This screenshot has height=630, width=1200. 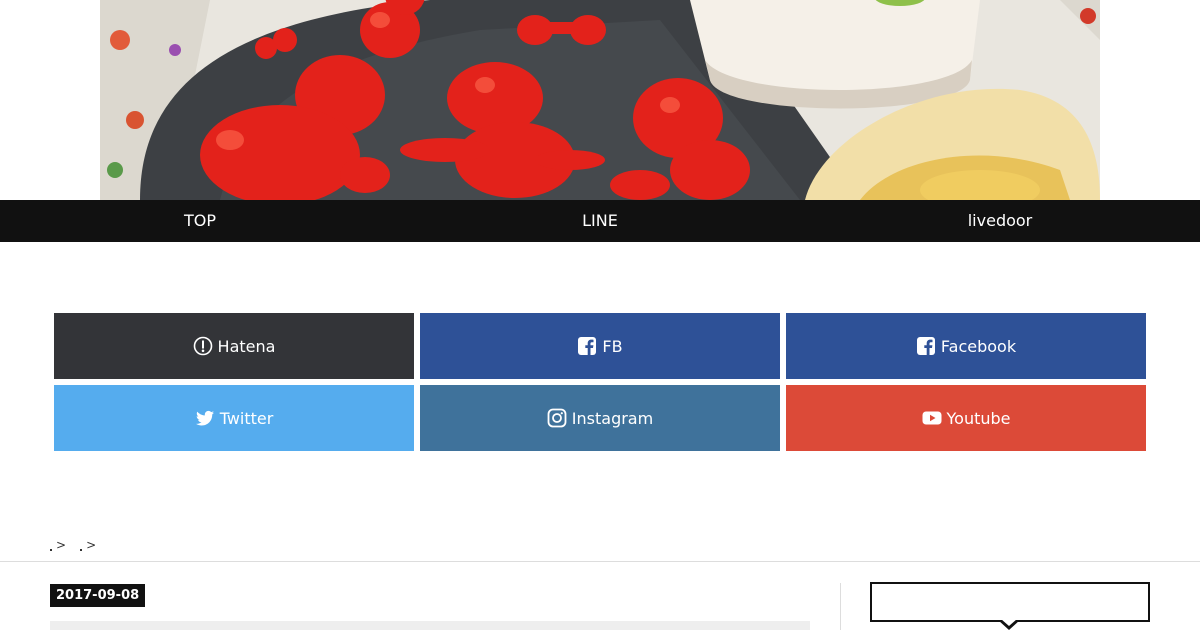 I want to click on twitter-icon, so click(x=205, y=418).